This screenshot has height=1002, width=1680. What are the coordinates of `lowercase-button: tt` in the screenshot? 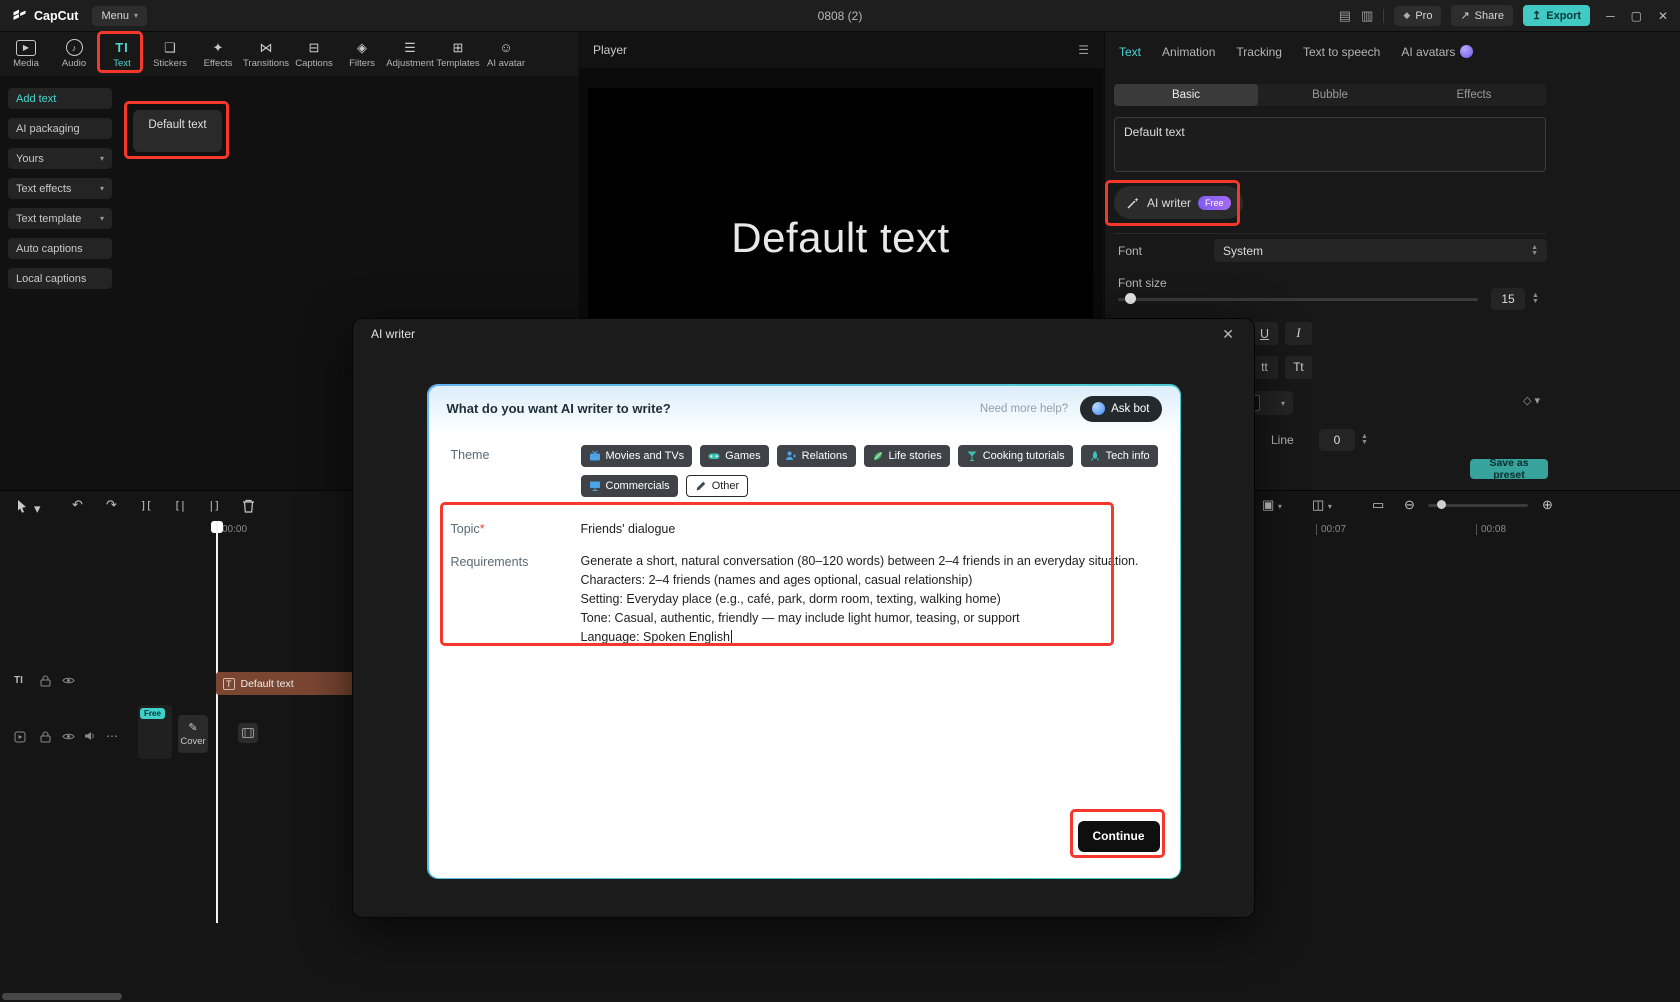 It's located at (1264, 367).